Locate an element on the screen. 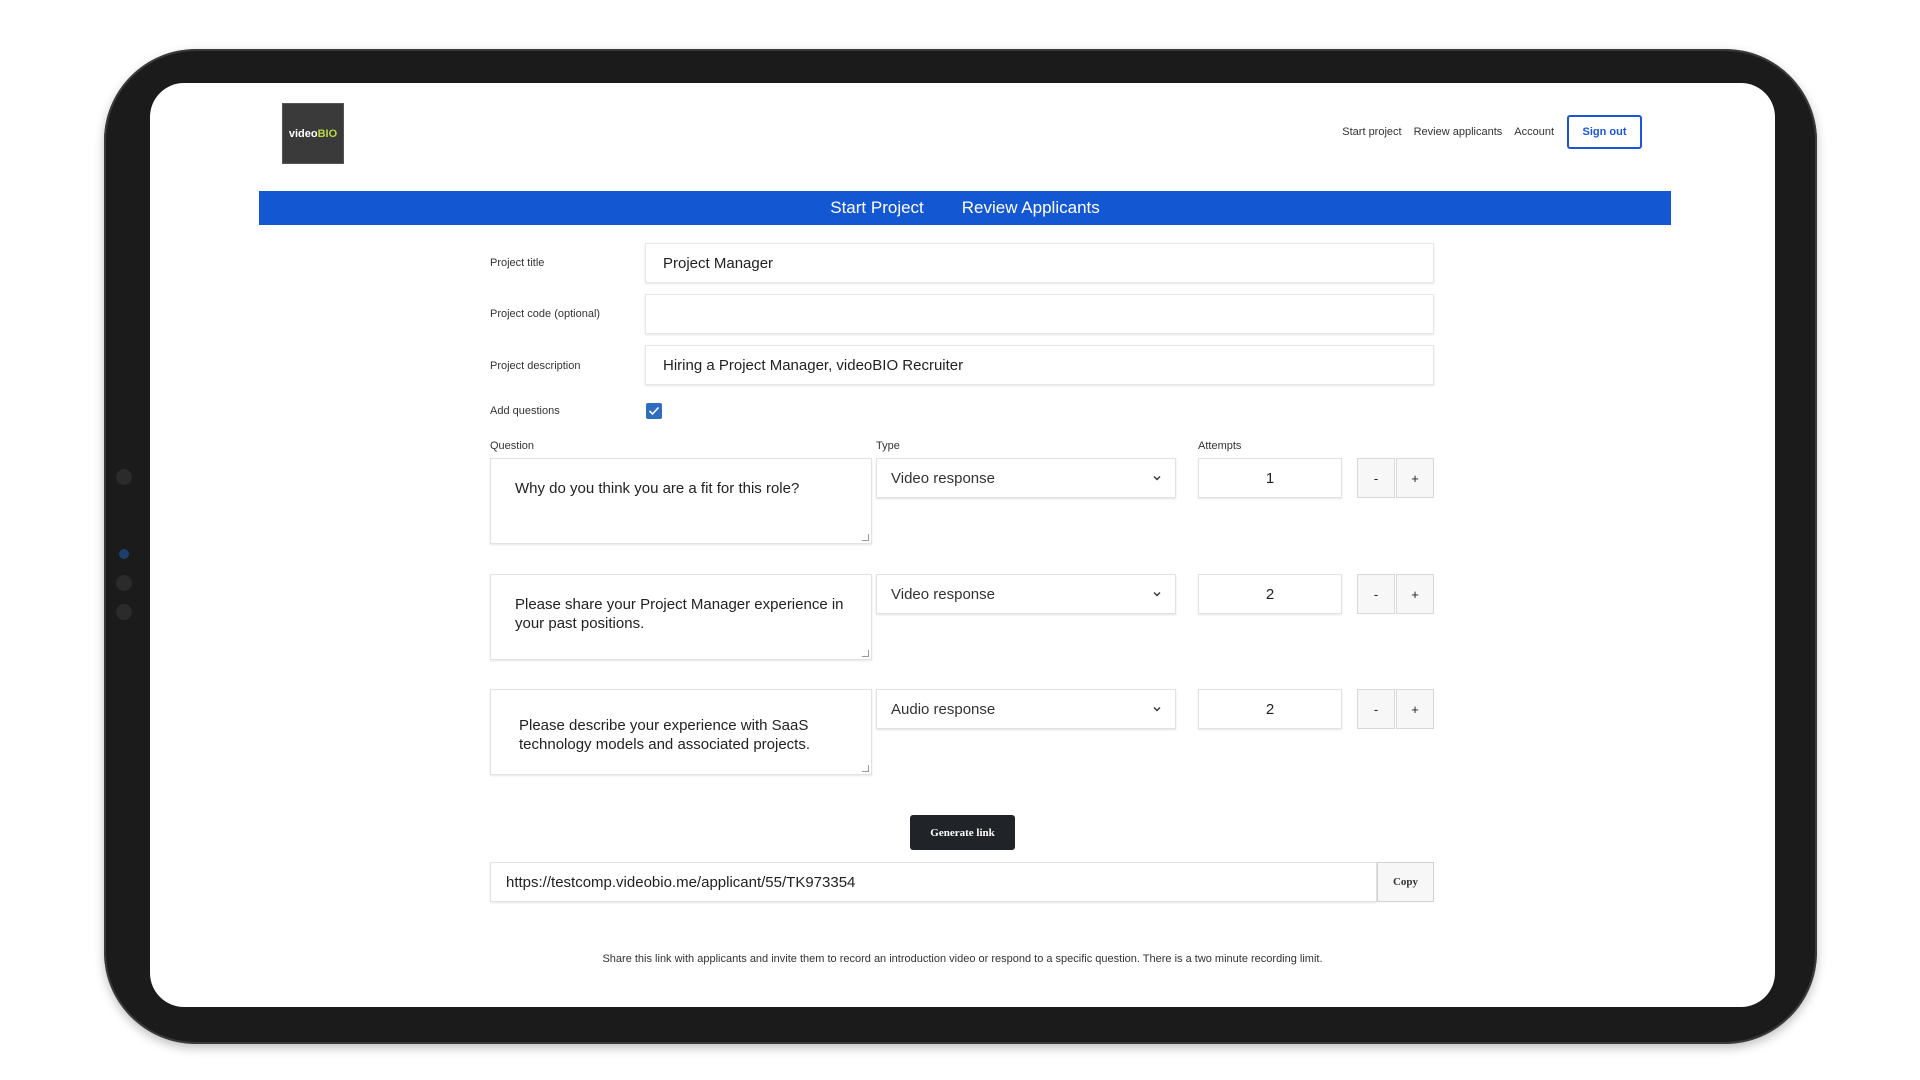 The height and width of the screenshot is (1080, 1920). attempts-increment-button-1: + is located at coordinates (1415, 478).